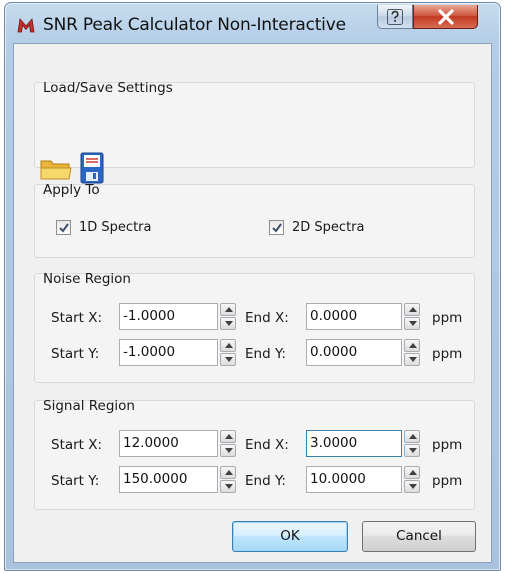 The image size is (505, 573). What do you see at coordinates (267, 445) in the screenshot?
I see `signal-end-x-label: End X:` at bounding box center [267, 445].